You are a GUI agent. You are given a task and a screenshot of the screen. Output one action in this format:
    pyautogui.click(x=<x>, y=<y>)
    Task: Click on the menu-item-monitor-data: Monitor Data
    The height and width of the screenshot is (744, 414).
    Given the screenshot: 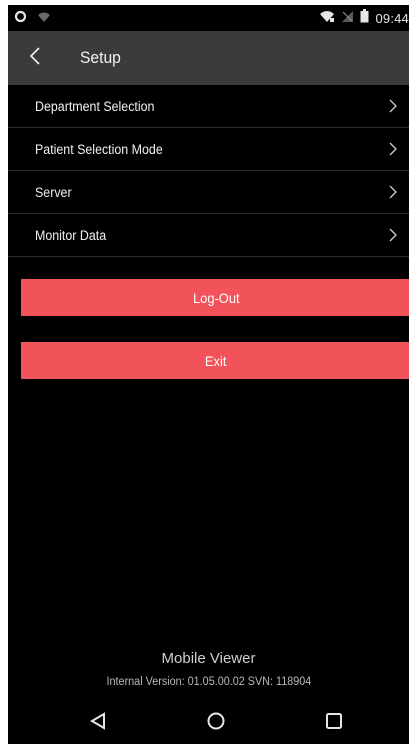 What is the action you would take?
    pyautogui.click(x=208, y=235)
    